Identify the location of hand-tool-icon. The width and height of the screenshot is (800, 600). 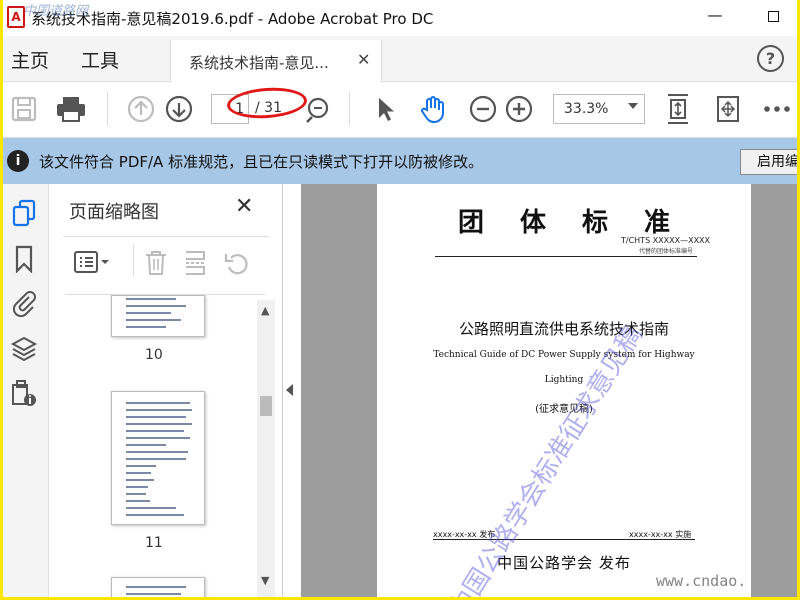
(433, 109).